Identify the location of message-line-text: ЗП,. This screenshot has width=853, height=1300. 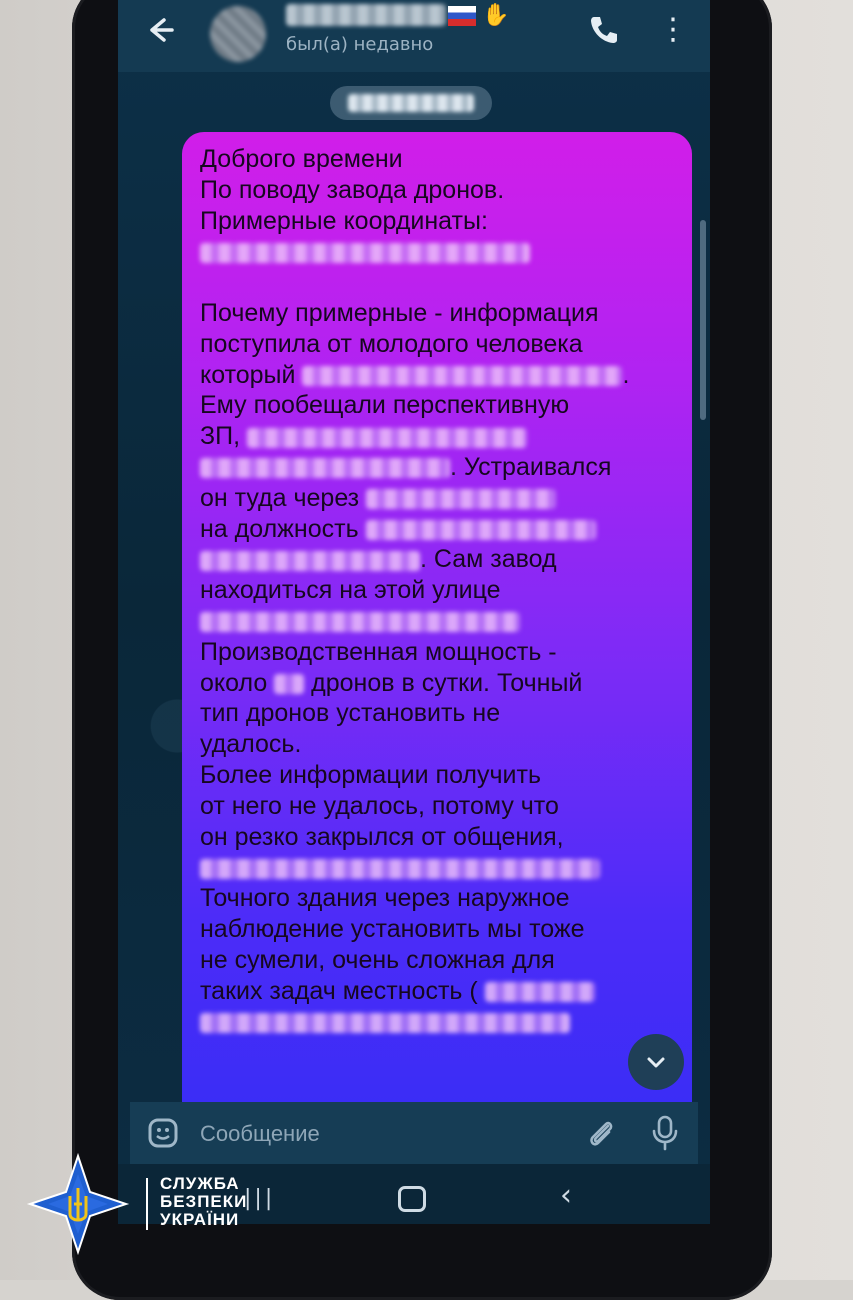
(223, 436).